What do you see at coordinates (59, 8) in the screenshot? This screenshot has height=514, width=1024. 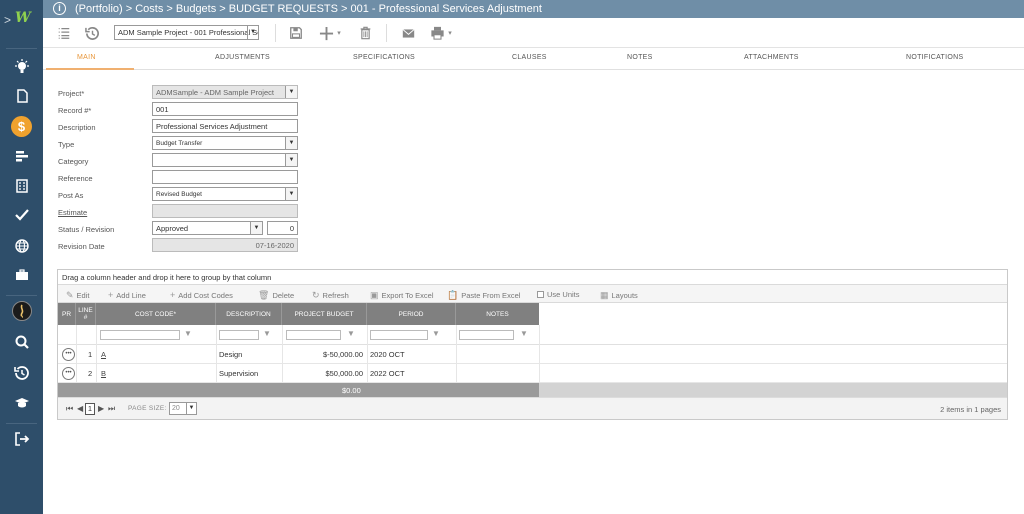 I see `info-icon: i` at bounding box center [59, 8].